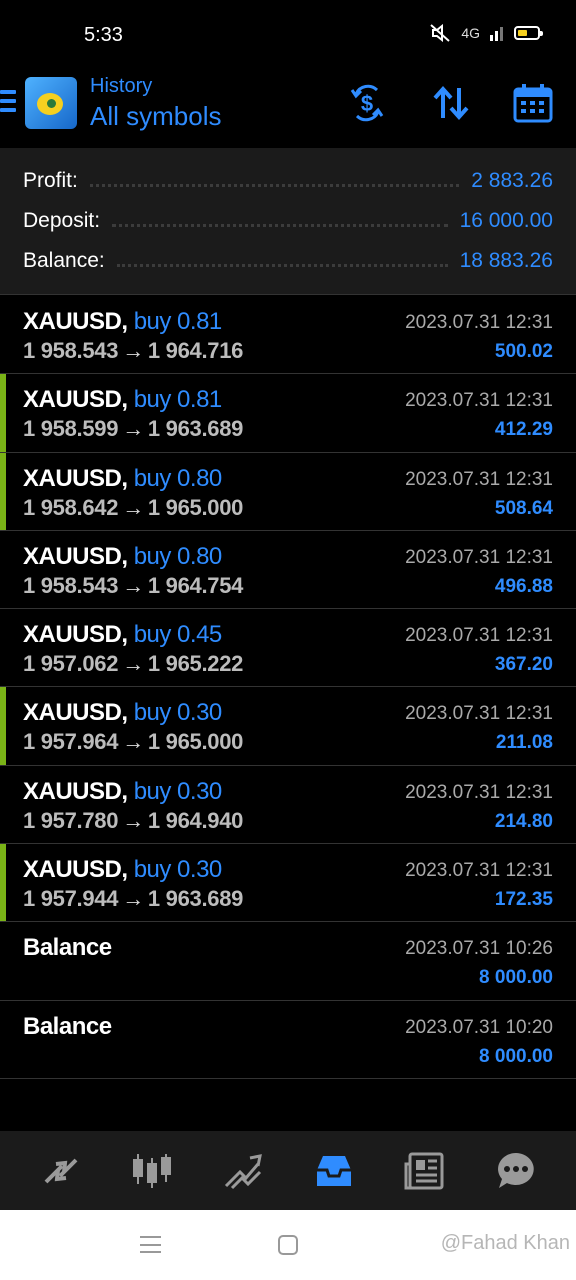 This screenshot has width=576, height=1280. Describe the element at coordinates (71, 742) in the screenshot. I see `deal-open-price: 1 957.964` at that location.